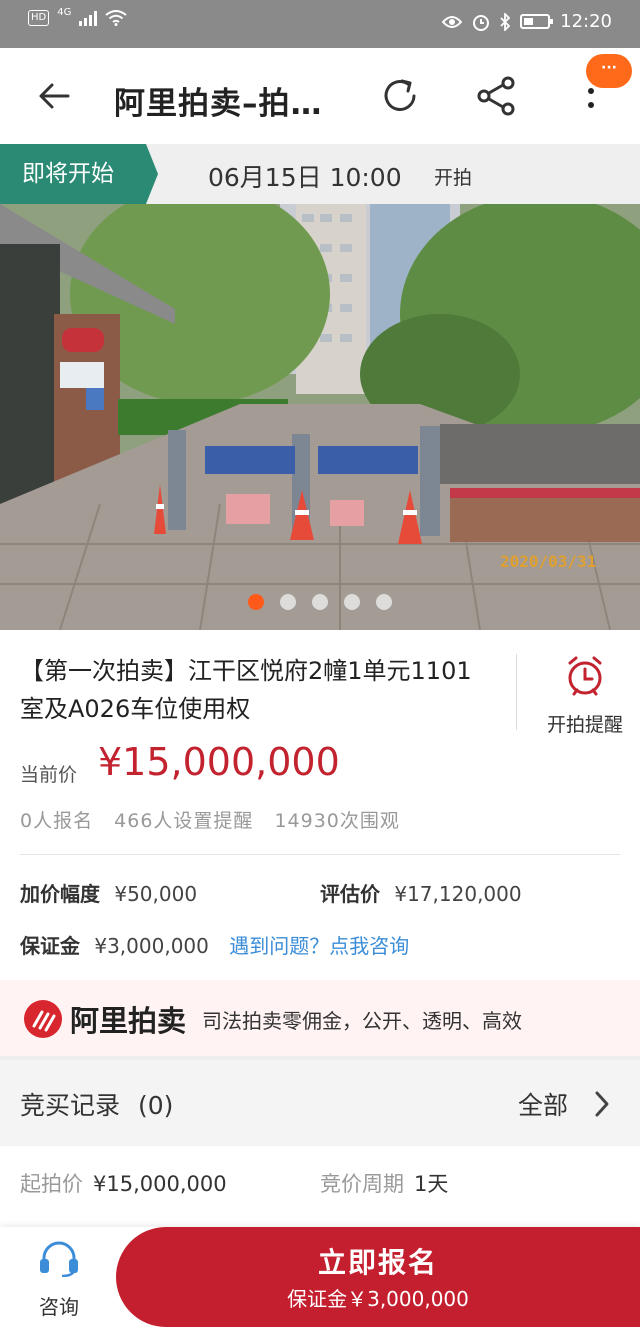 The width and height of the screenshot is (640, 1327). I want to click on promo-strip: 阿里拍卖 司法拍卖零佣金，公开、透明、高效, so click(320, 1018).